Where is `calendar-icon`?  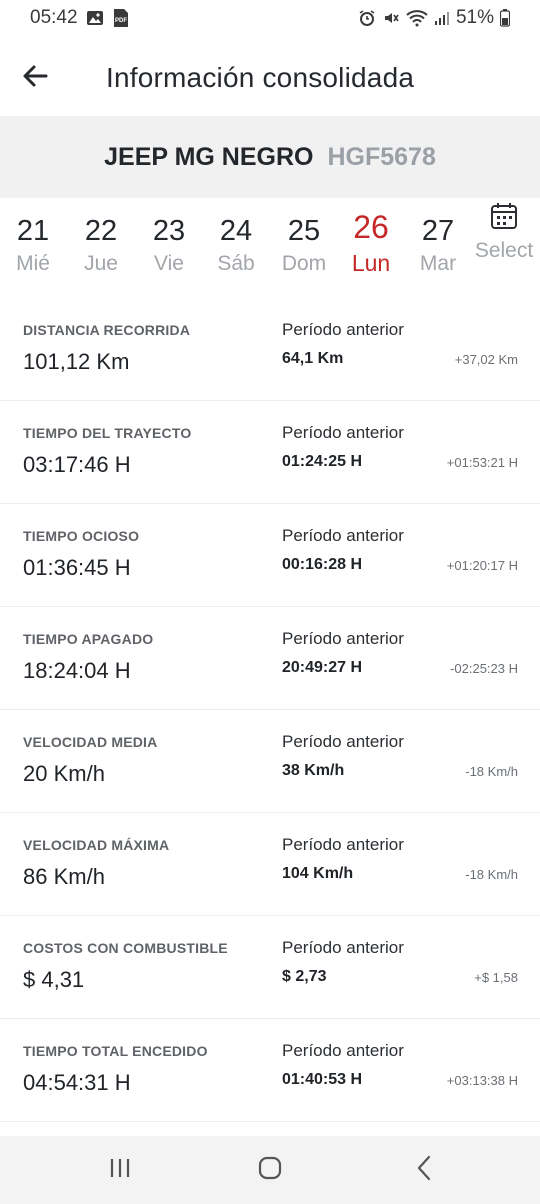
calendar-icon is located at coordinates (504, 218).